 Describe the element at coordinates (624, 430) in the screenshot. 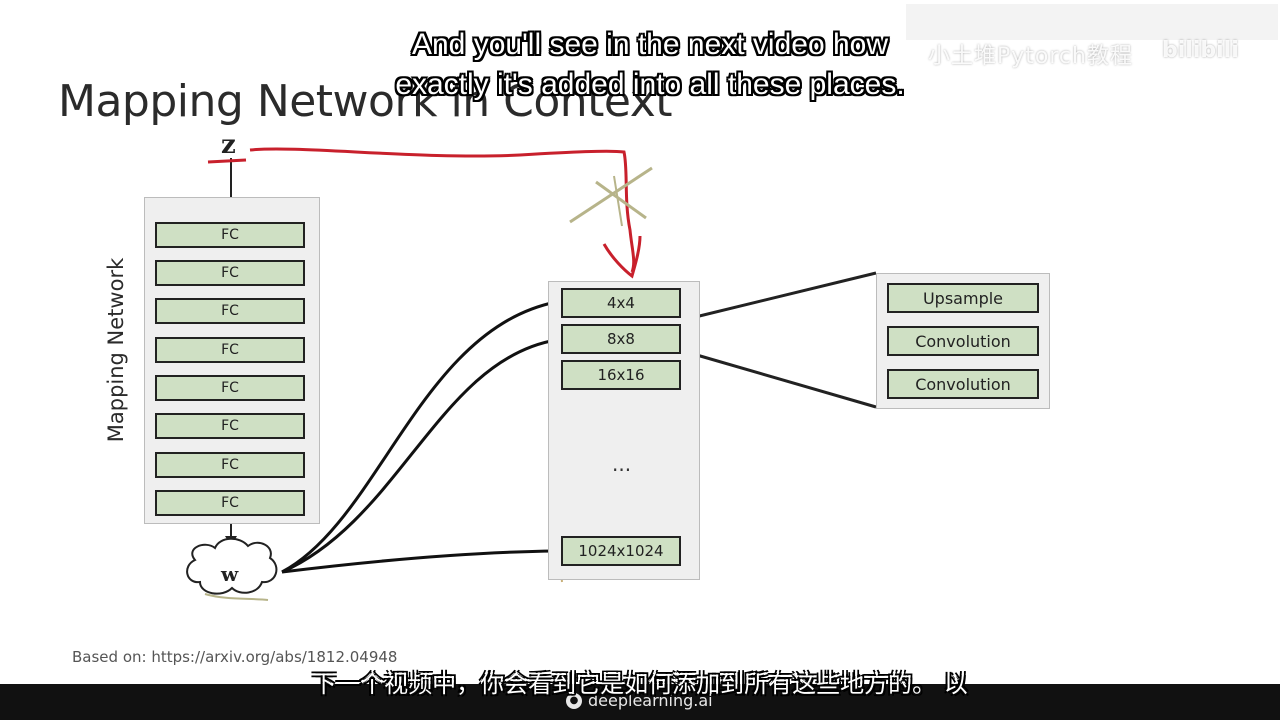

I see `synthesis-network-panel: 4x4 8x8 16x16 1024x1024` at that location.